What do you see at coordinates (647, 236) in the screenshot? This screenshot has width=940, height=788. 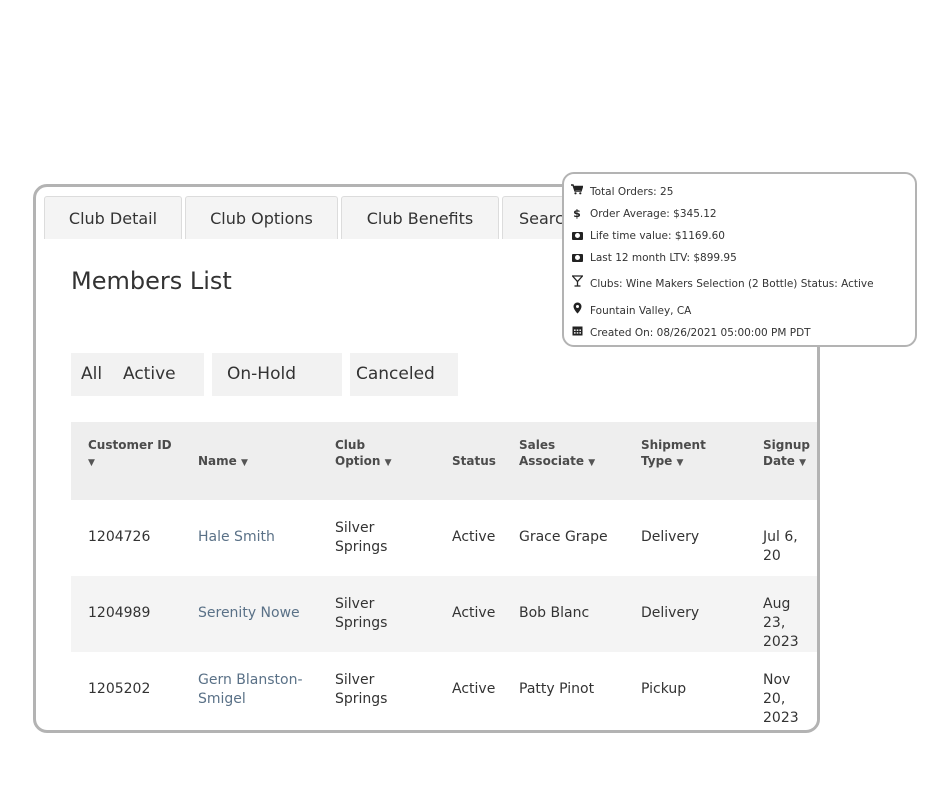 I see `tooltip-lifetime-value: Life time value: $1169.60` at bounding box center [647, 236].